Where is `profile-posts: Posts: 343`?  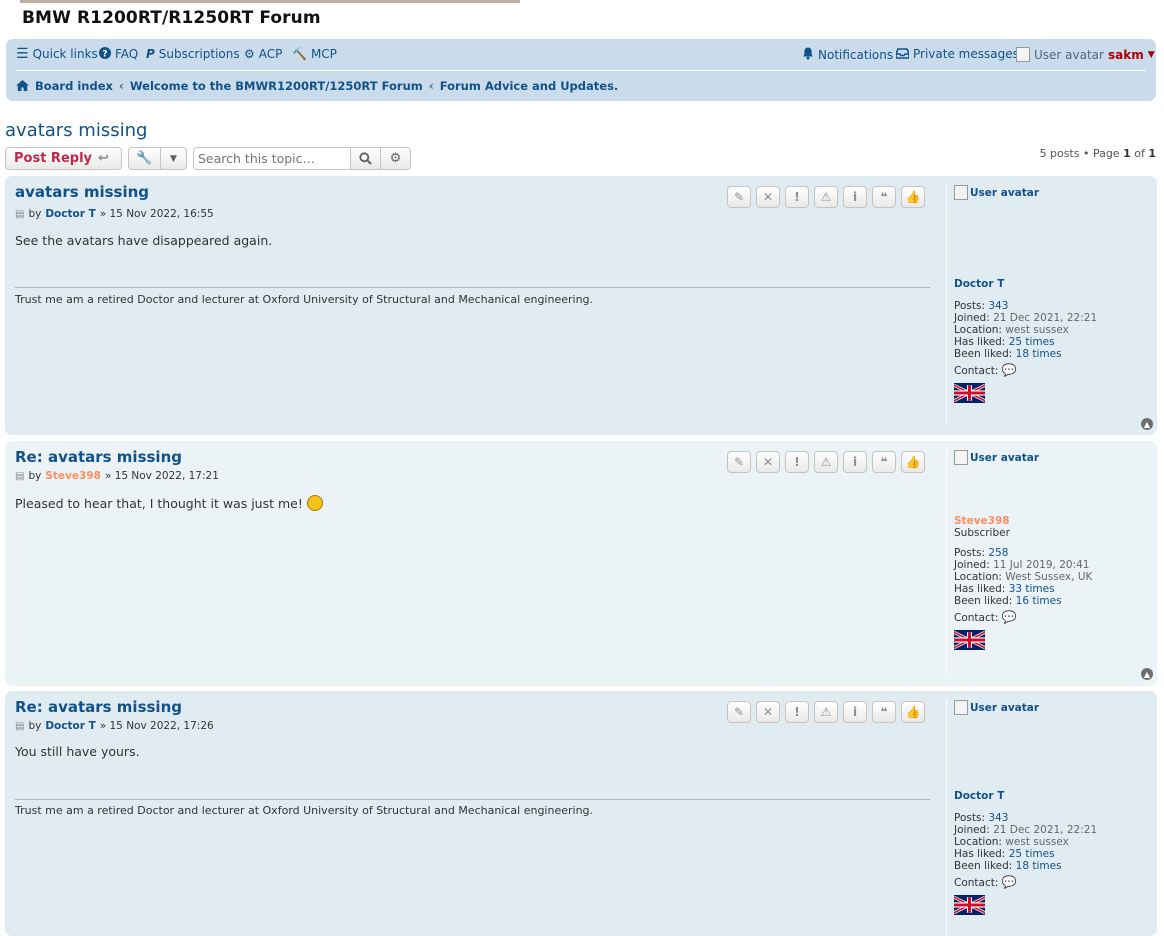
profile-posts: Posts: 343 is located at coordinates (981, 306).